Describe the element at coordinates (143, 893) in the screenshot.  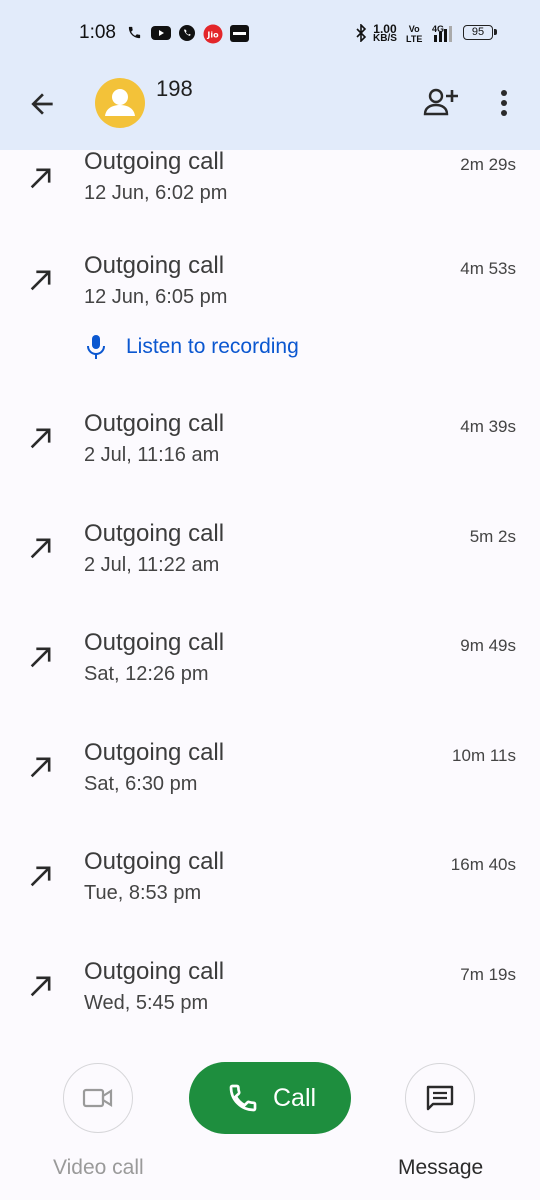
I see `call-time: Tue, 8:53 pm` at that location.